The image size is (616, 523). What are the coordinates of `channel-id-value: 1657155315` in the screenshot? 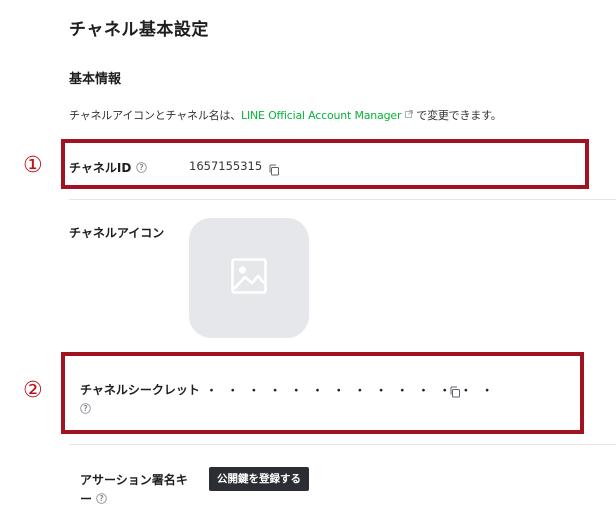 It's located at (226, 166).